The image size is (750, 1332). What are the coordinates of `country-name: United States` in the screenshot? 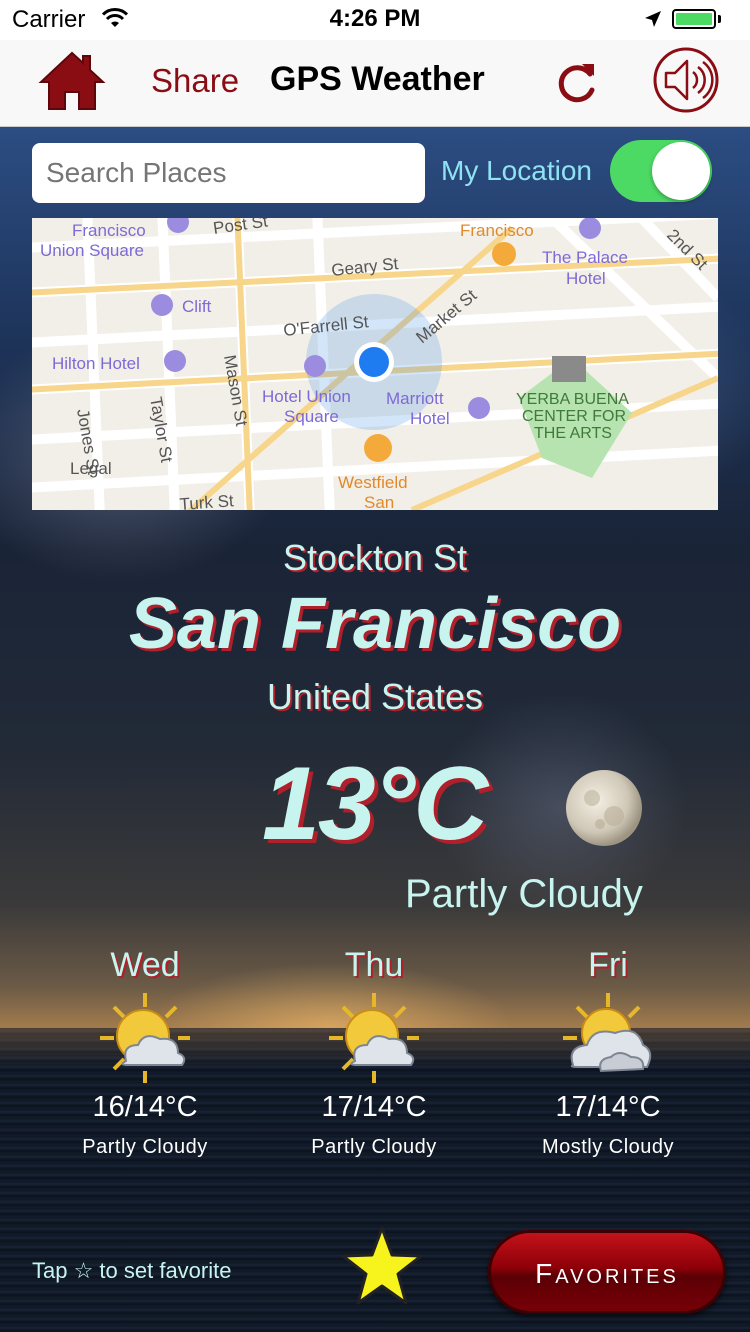 It's located at (375, 696).